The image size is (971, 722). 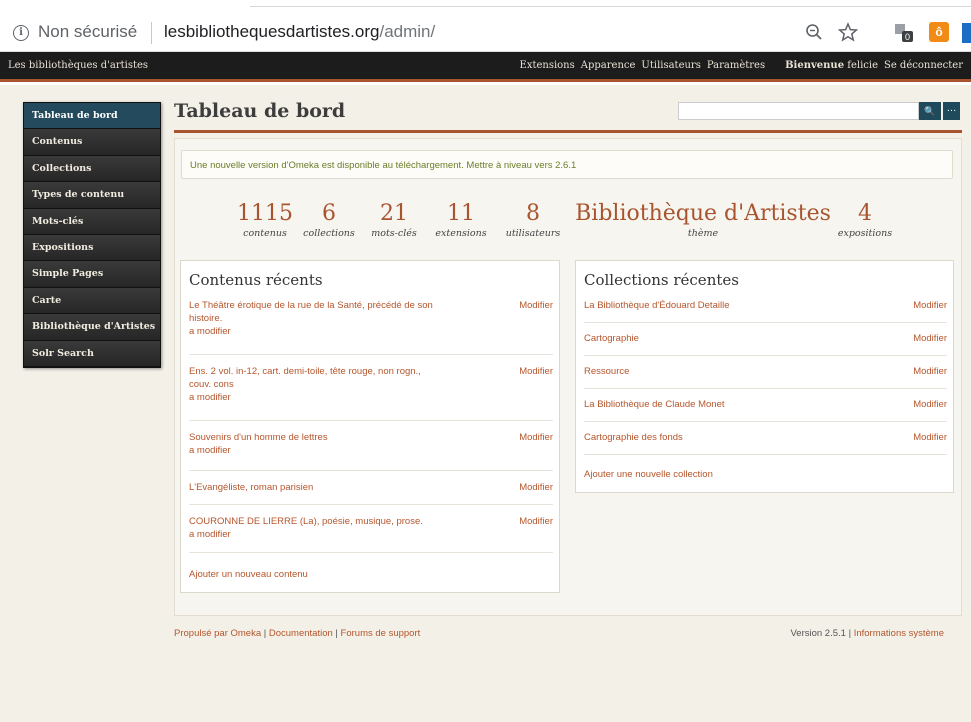 I want to click on collection-title-link: Cartographie, so click(x=611, y=338).